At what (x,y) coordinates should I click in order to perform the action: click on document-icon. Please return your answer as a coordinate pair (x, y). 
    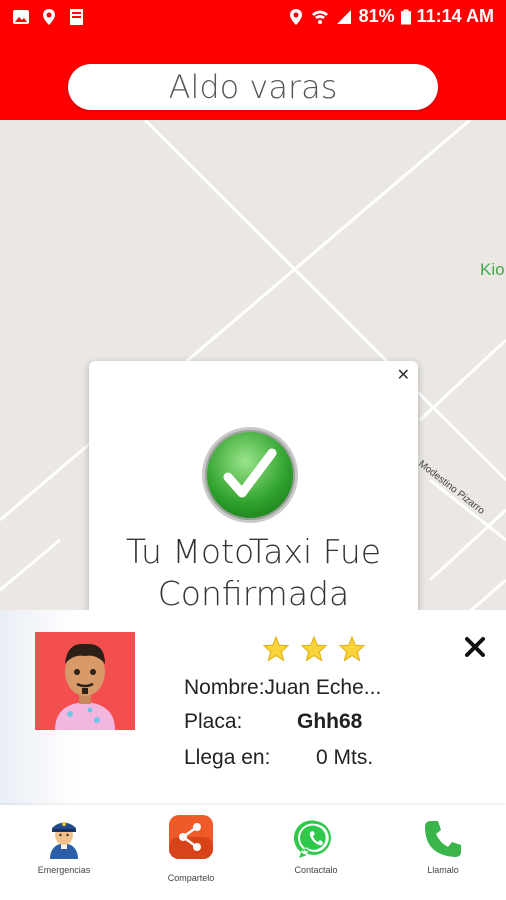
    Looking at the image, I should click on (76, 17).